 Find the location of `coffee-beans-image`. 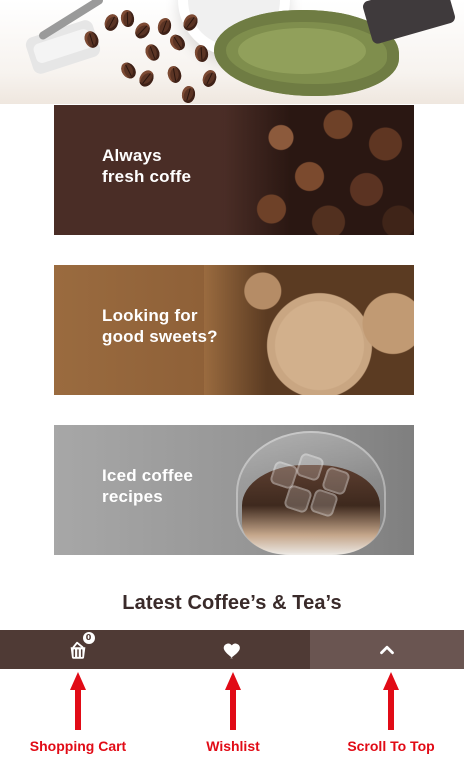

coffee-beans-image is located at coordinates (319, 170).